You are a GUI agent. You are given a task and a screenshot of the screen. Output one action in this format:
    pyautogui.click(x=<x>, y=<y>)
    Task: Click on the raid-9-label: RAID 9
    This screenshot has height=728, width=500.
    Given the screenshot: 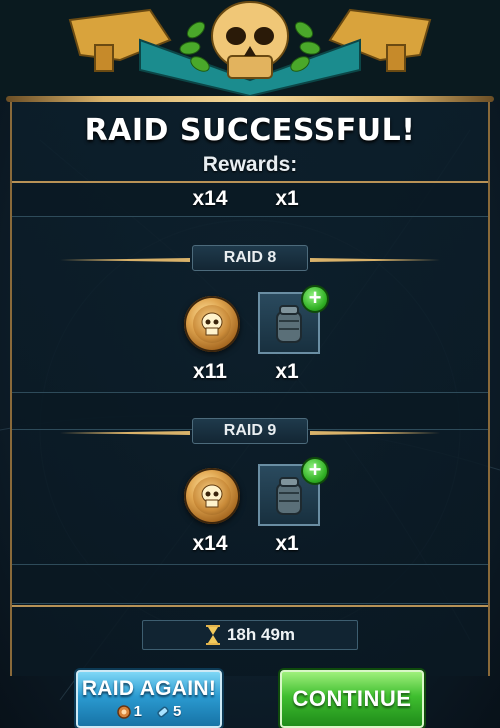 What is the action you would take?
    pyautogui.click(x=250, y=431)
    